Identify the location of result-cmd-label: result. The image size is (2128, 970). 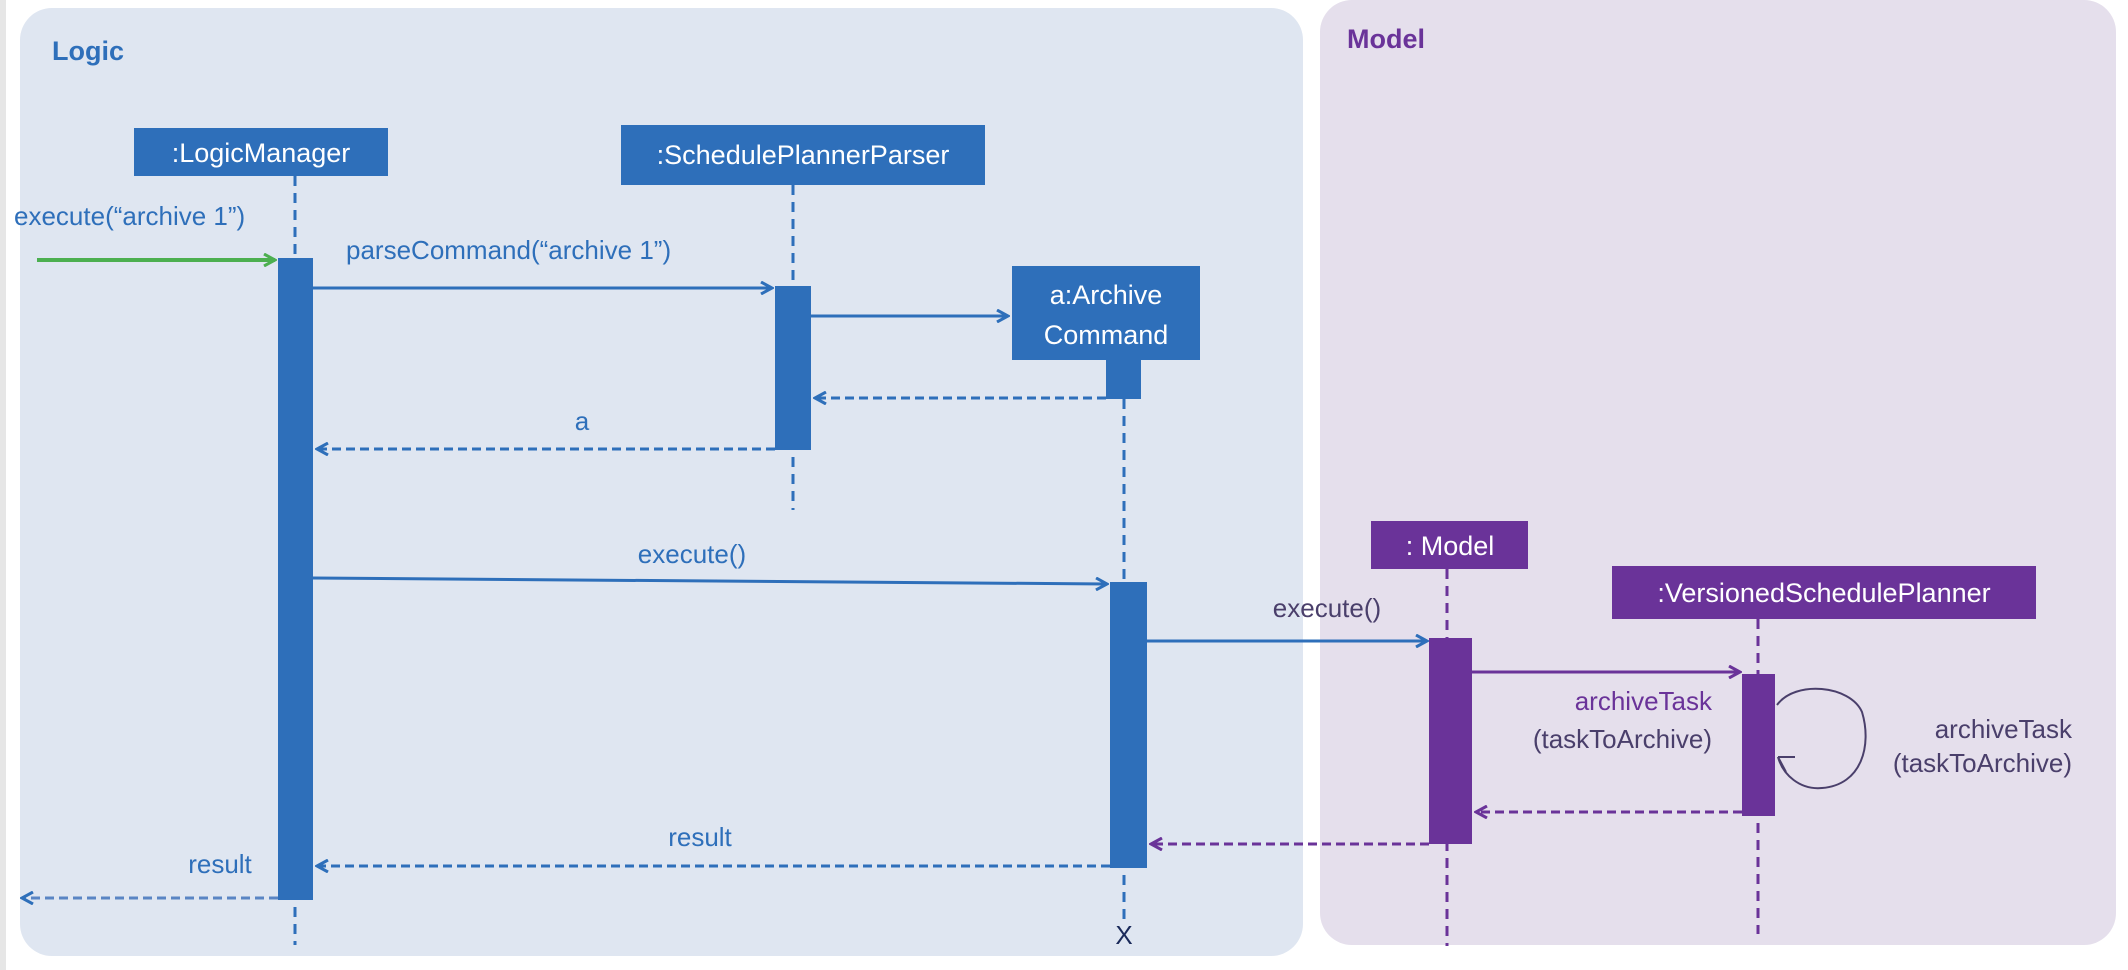
(700, 837).